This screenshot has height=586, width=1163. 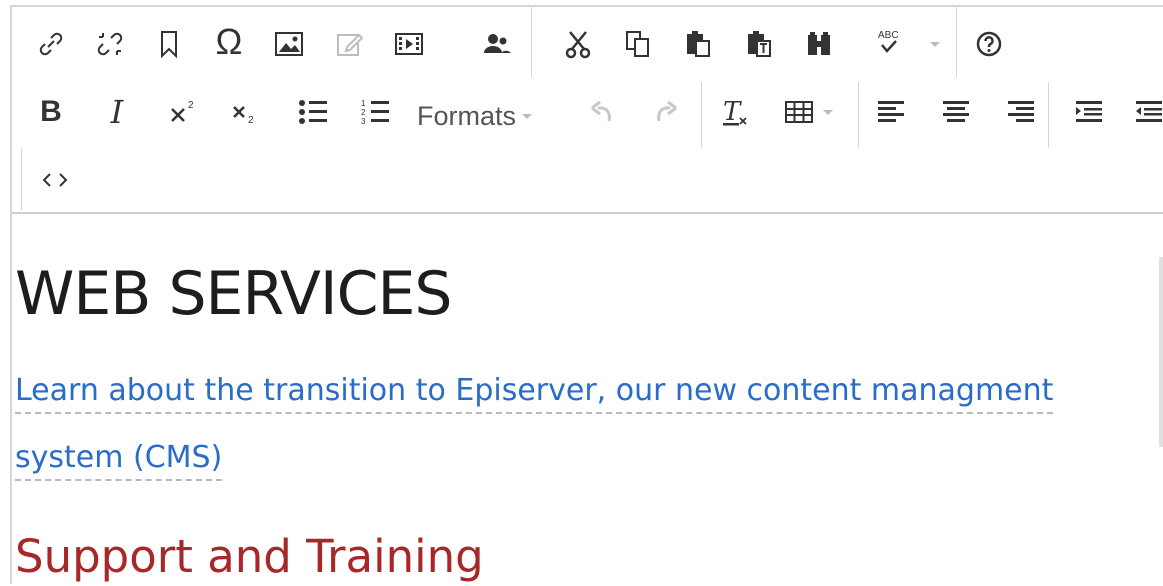 What do you see at coordinates (363, 103) in the screenshot?
I see `svg-text: 1` at bounding box center [363, 103].